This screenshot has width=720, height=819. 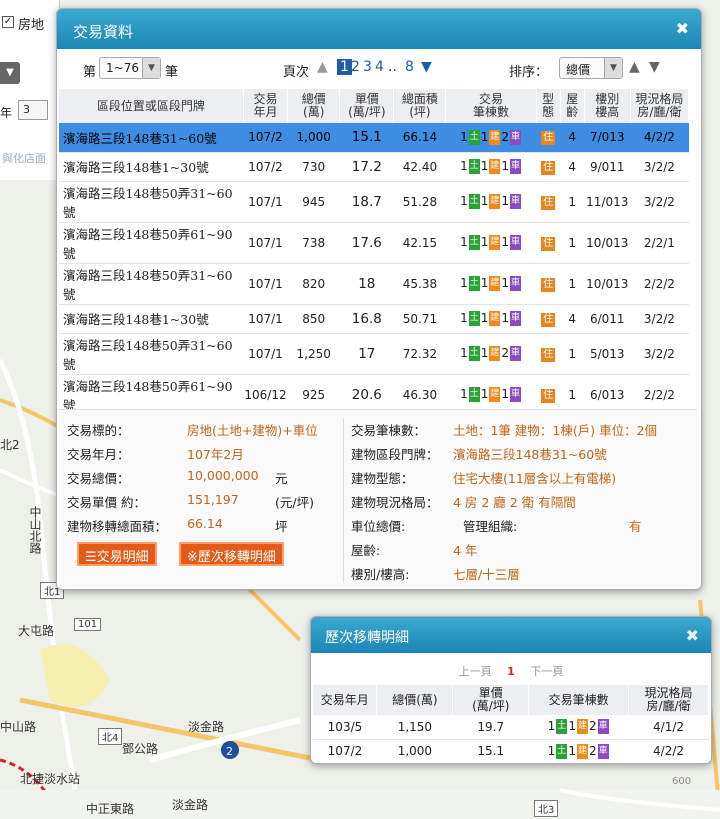 What do you see at coordinates (10, 73) in the screenshot?
I see `dropdown-toggle-icon: ▼` at bounding box center [10, 73].